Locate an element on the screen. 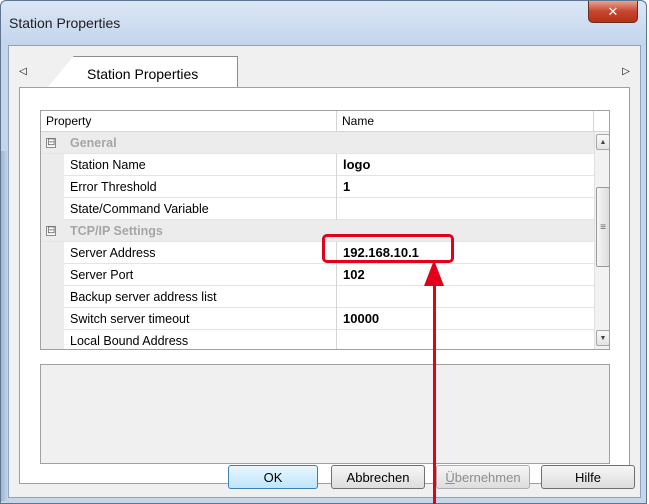 The width and height of the screenshot is (649, 504). scrollbar-thumb: ≡ is located at coordinates (602, 227).